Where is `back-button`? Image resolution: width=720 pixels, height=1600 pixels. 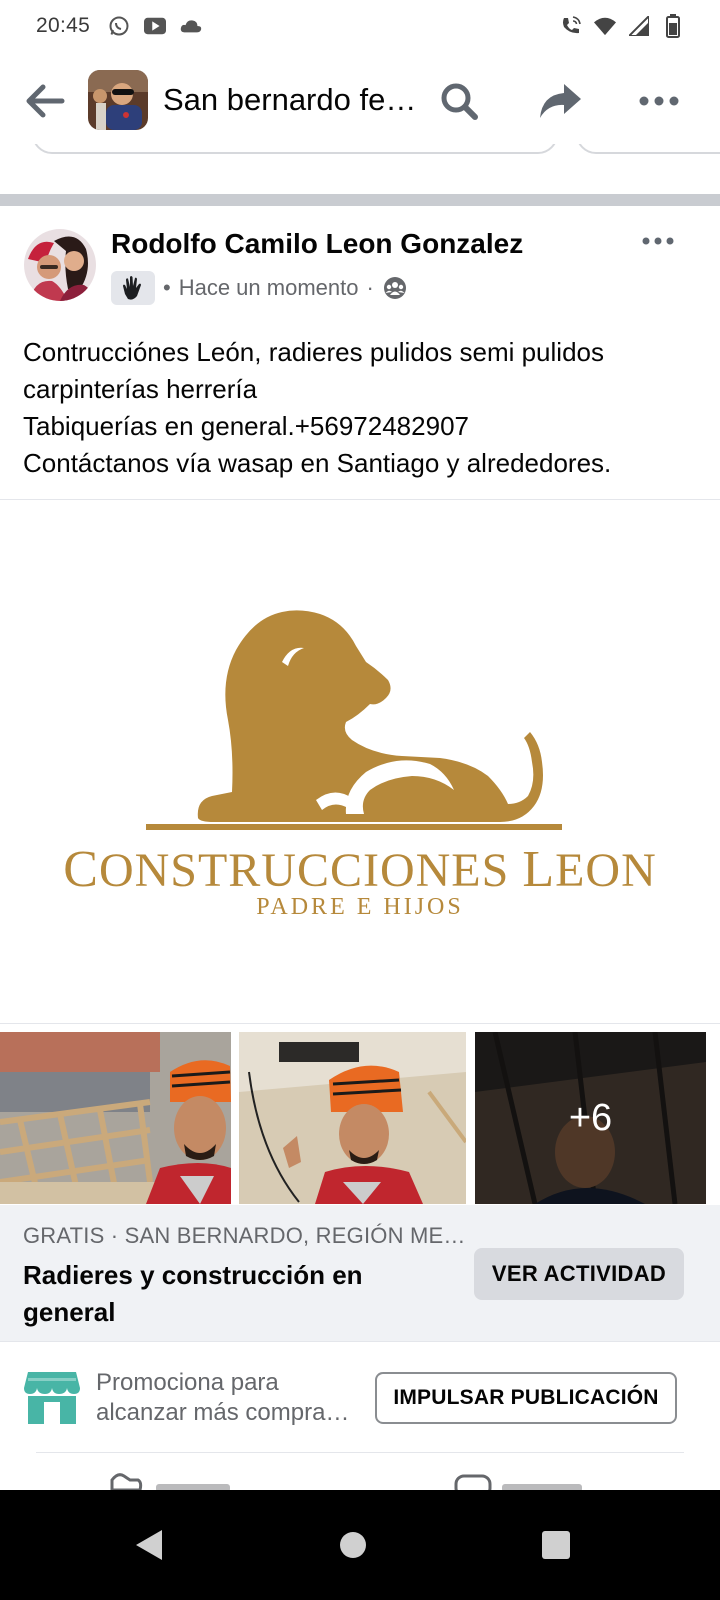
back-button is located at coordinates (45, 101).